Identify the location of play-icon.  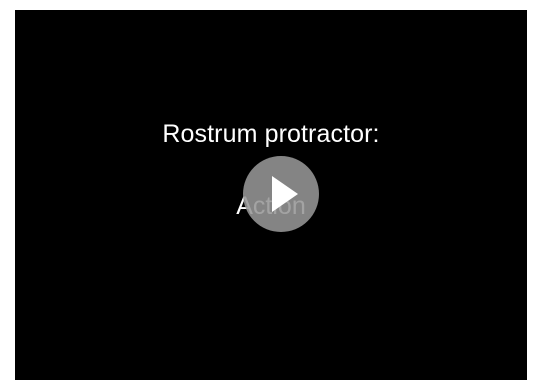
(285, 194).